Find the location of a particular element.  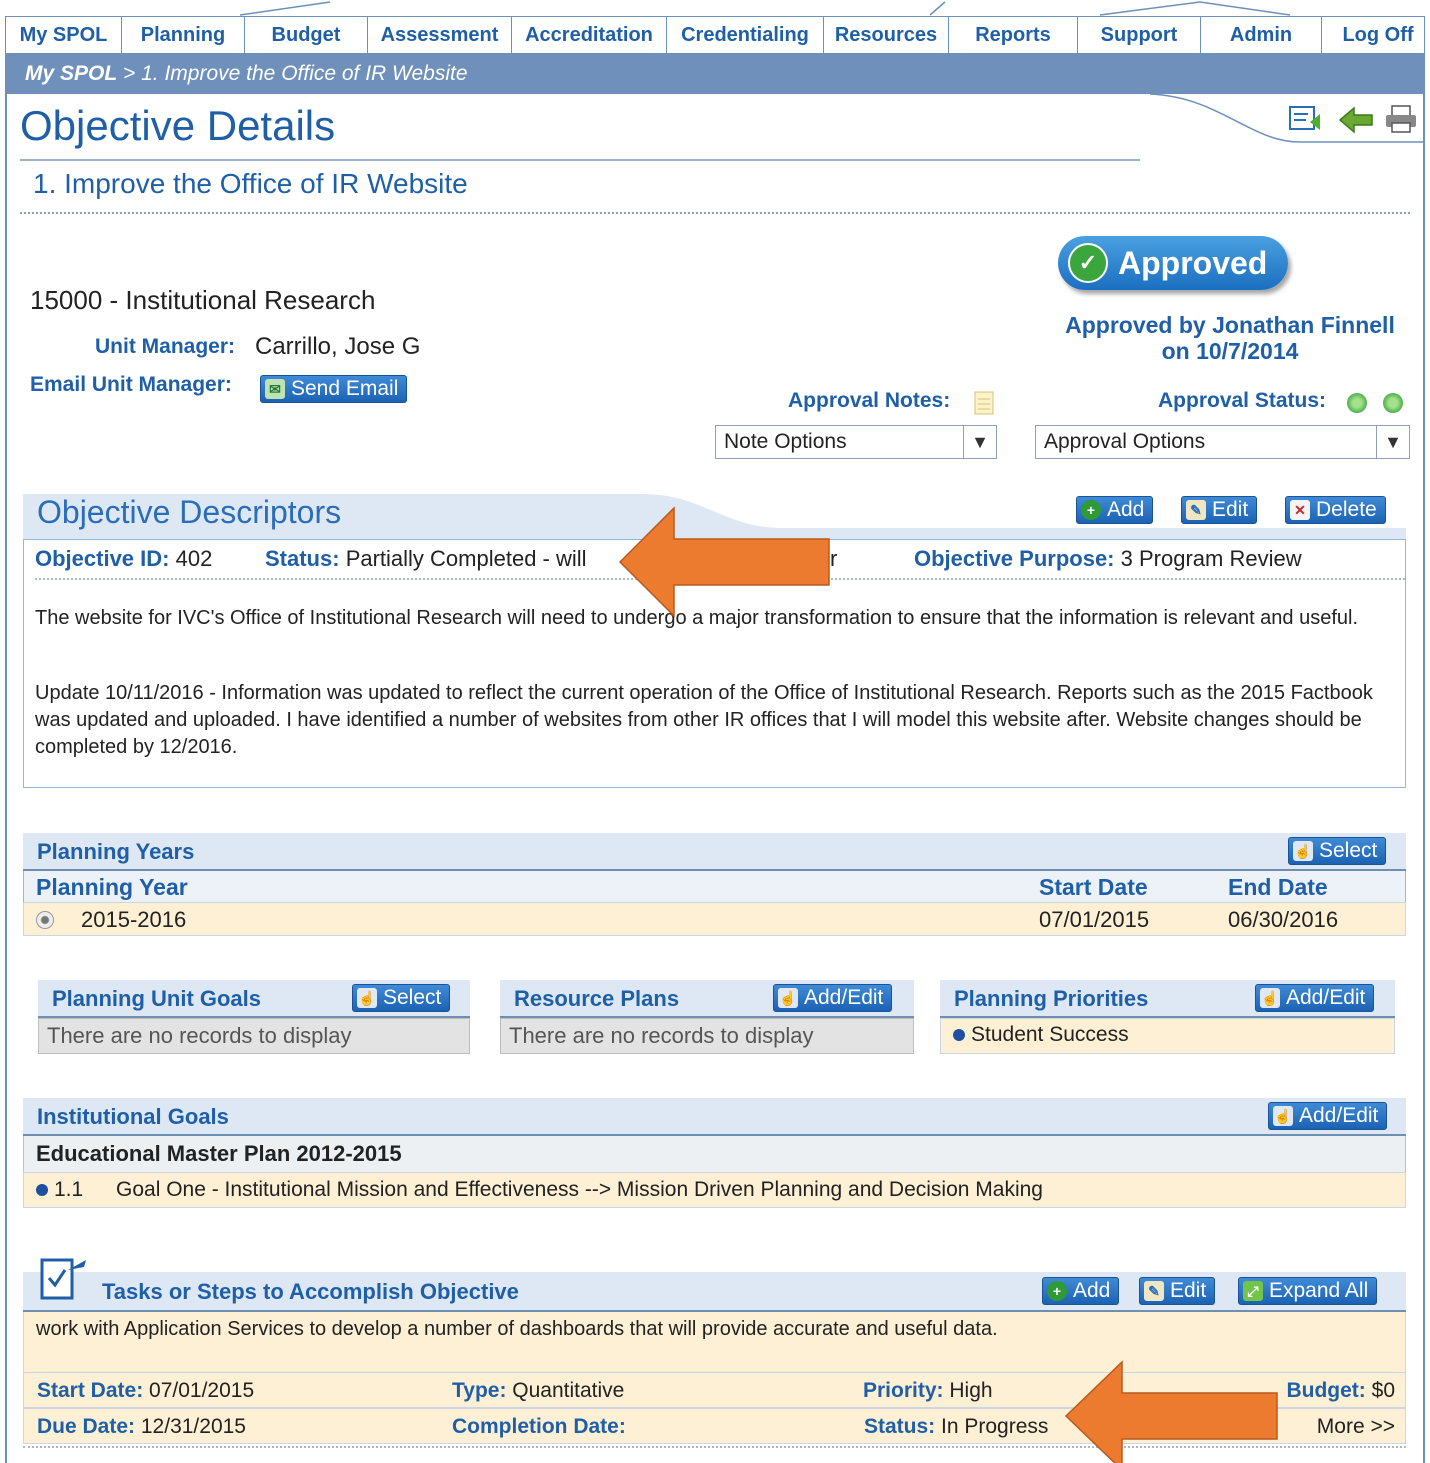

annotation-arrow-left-icon is located at coordinates (724, 562).